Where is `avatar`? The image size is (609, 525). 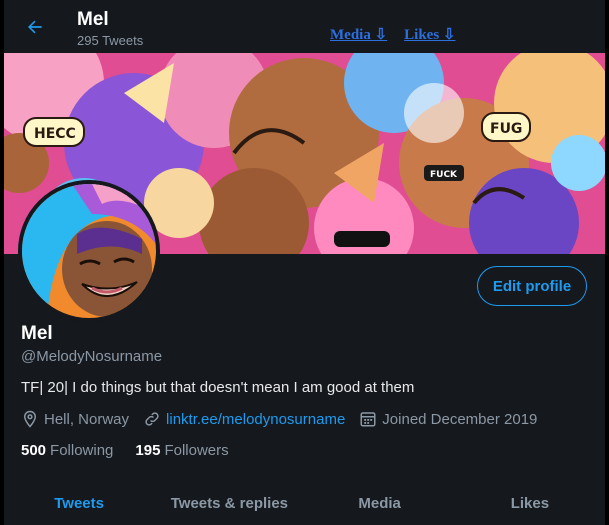 avatar is located at coordinates (89, 251).